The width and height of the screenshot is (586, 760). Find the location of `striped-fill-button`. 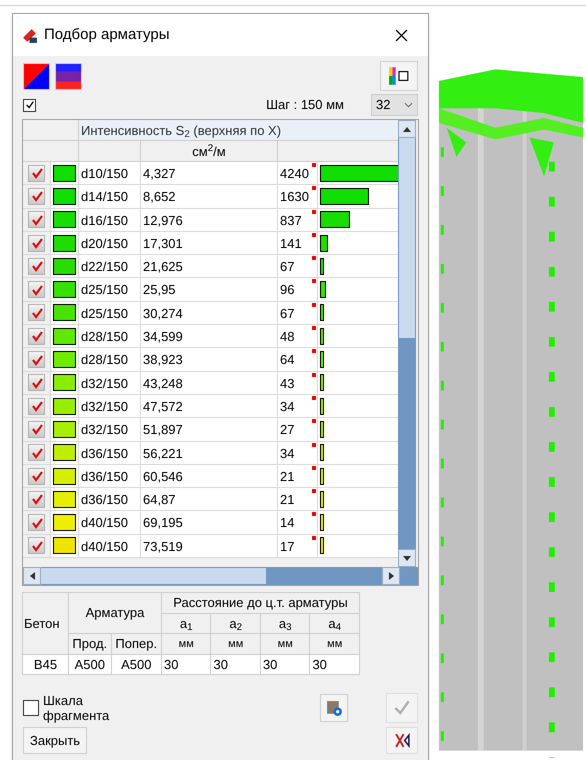

striped-fill-button is located at coordinates (68, 76).